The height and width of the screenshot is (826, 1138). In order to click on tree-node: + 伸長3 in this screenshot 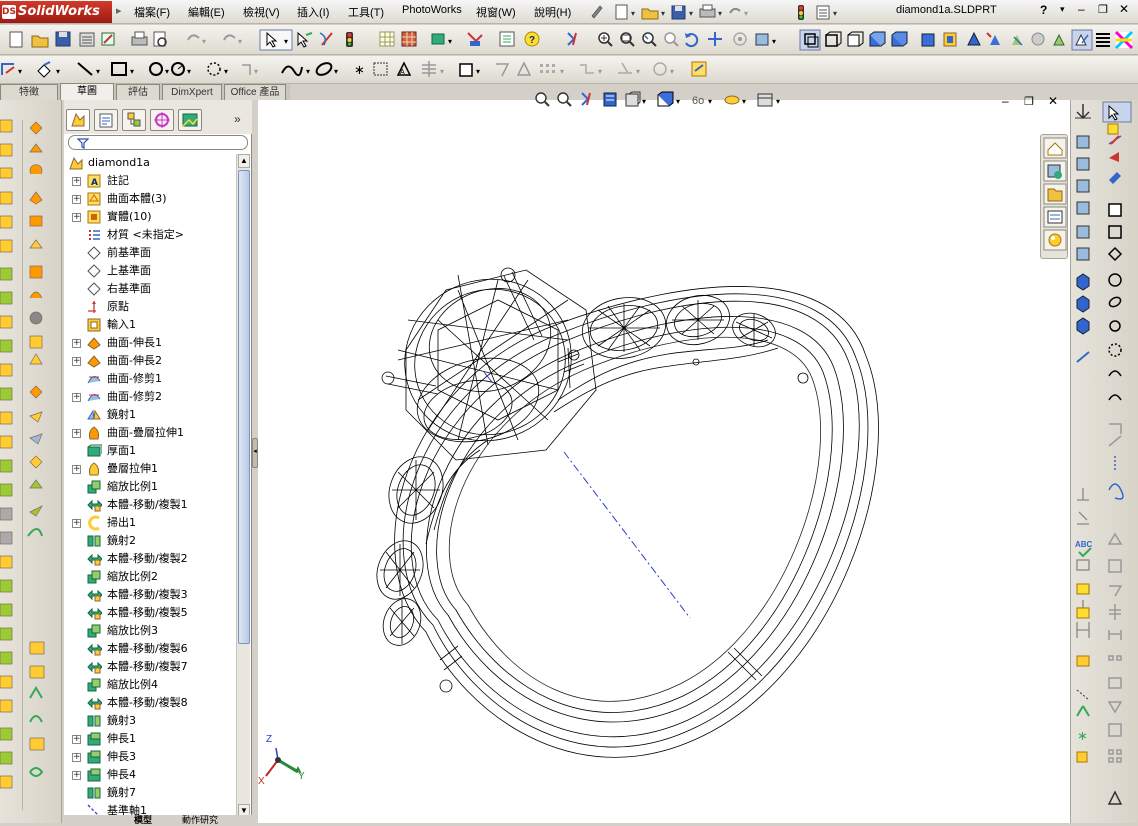, I will do `click(150, 757)`.